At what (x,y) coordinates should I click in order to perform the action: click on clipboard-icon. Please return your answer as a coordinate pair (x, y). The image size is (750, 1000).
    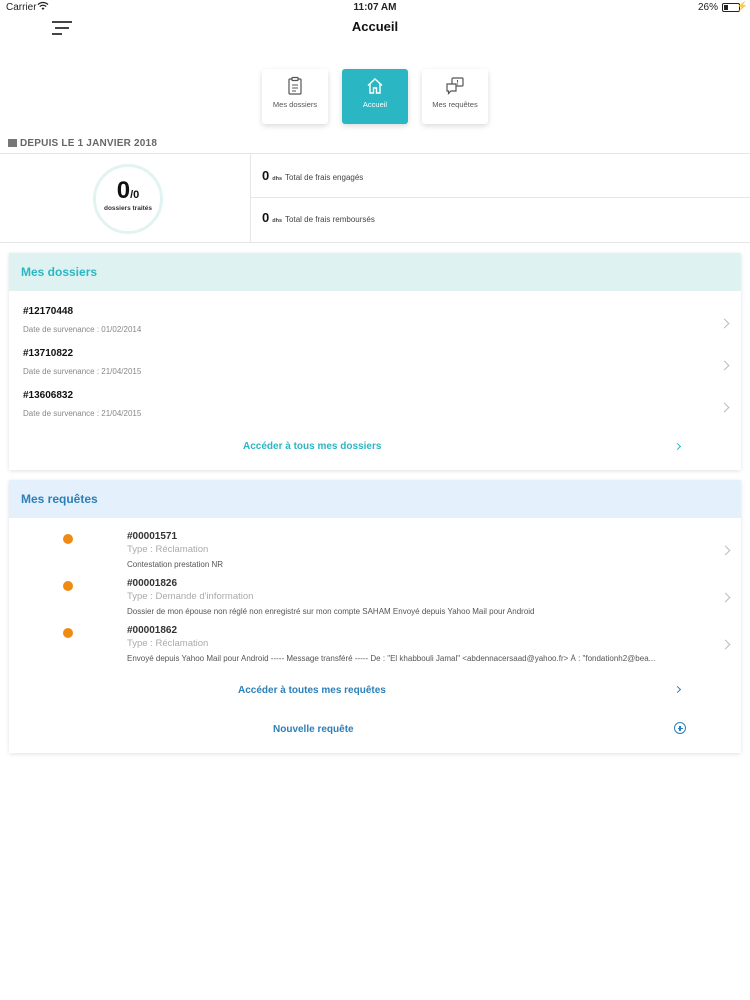
    Looking at the image, I should click on (295, 85).